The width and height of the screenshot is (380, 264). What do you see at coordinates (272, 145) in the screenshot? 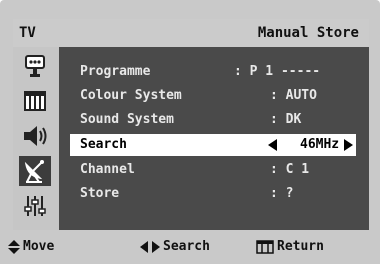
I see `arrow-left-icon` at bounding box center [272, 145].